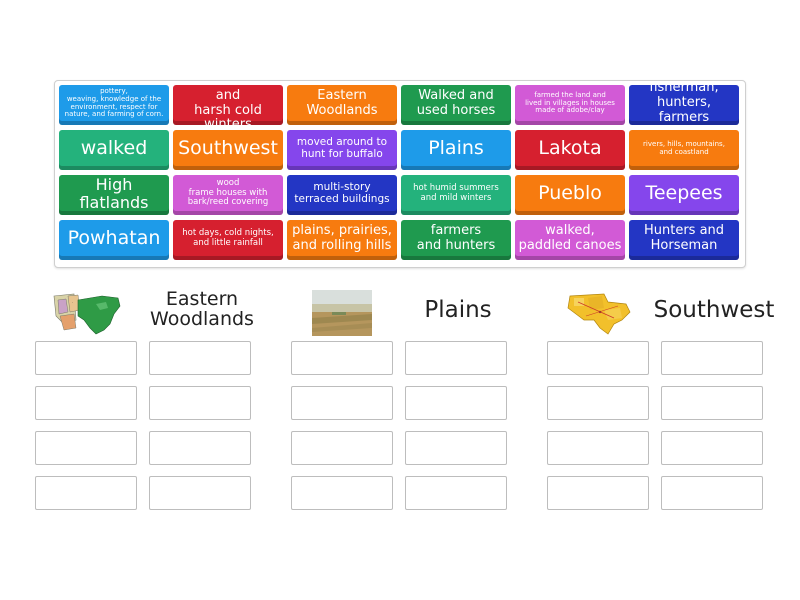  What do you see at coordinates (342, 150) in the screenshot?
I see `tile-hunt-buffalo: moved around to hunt for buffalo` at bounding box center [342, 150].